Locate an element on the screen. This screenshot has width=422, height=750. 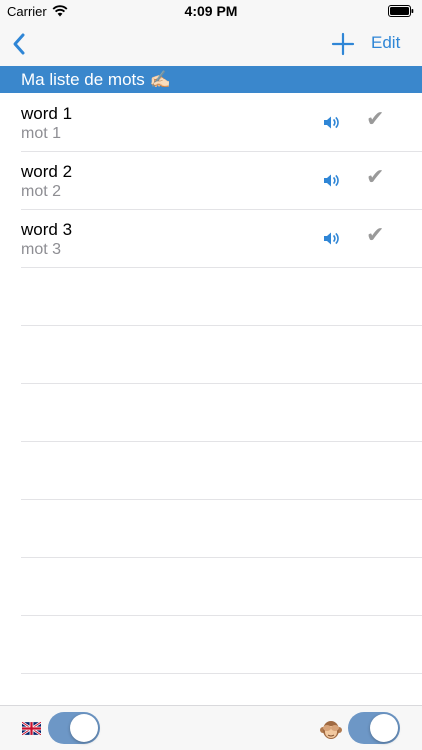
language-toggle is located at coordinates (74, 728).